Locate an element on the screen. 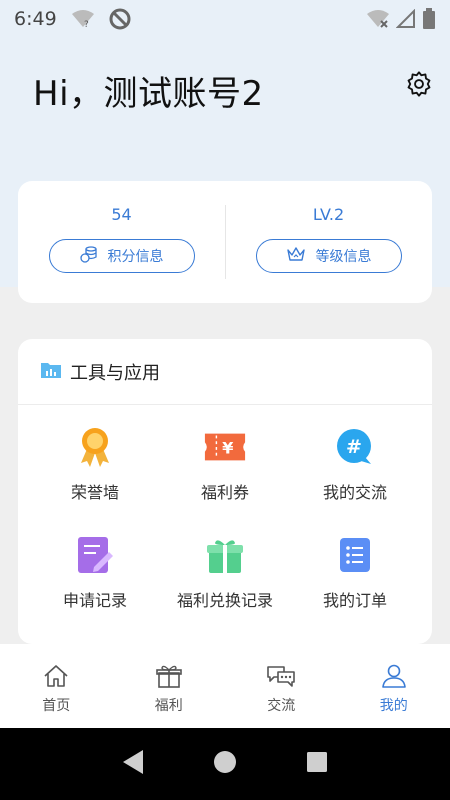 The height and width of the screenshot is (800, 450). points-info-label: 积分信息 is located at coordinates (135, 257).